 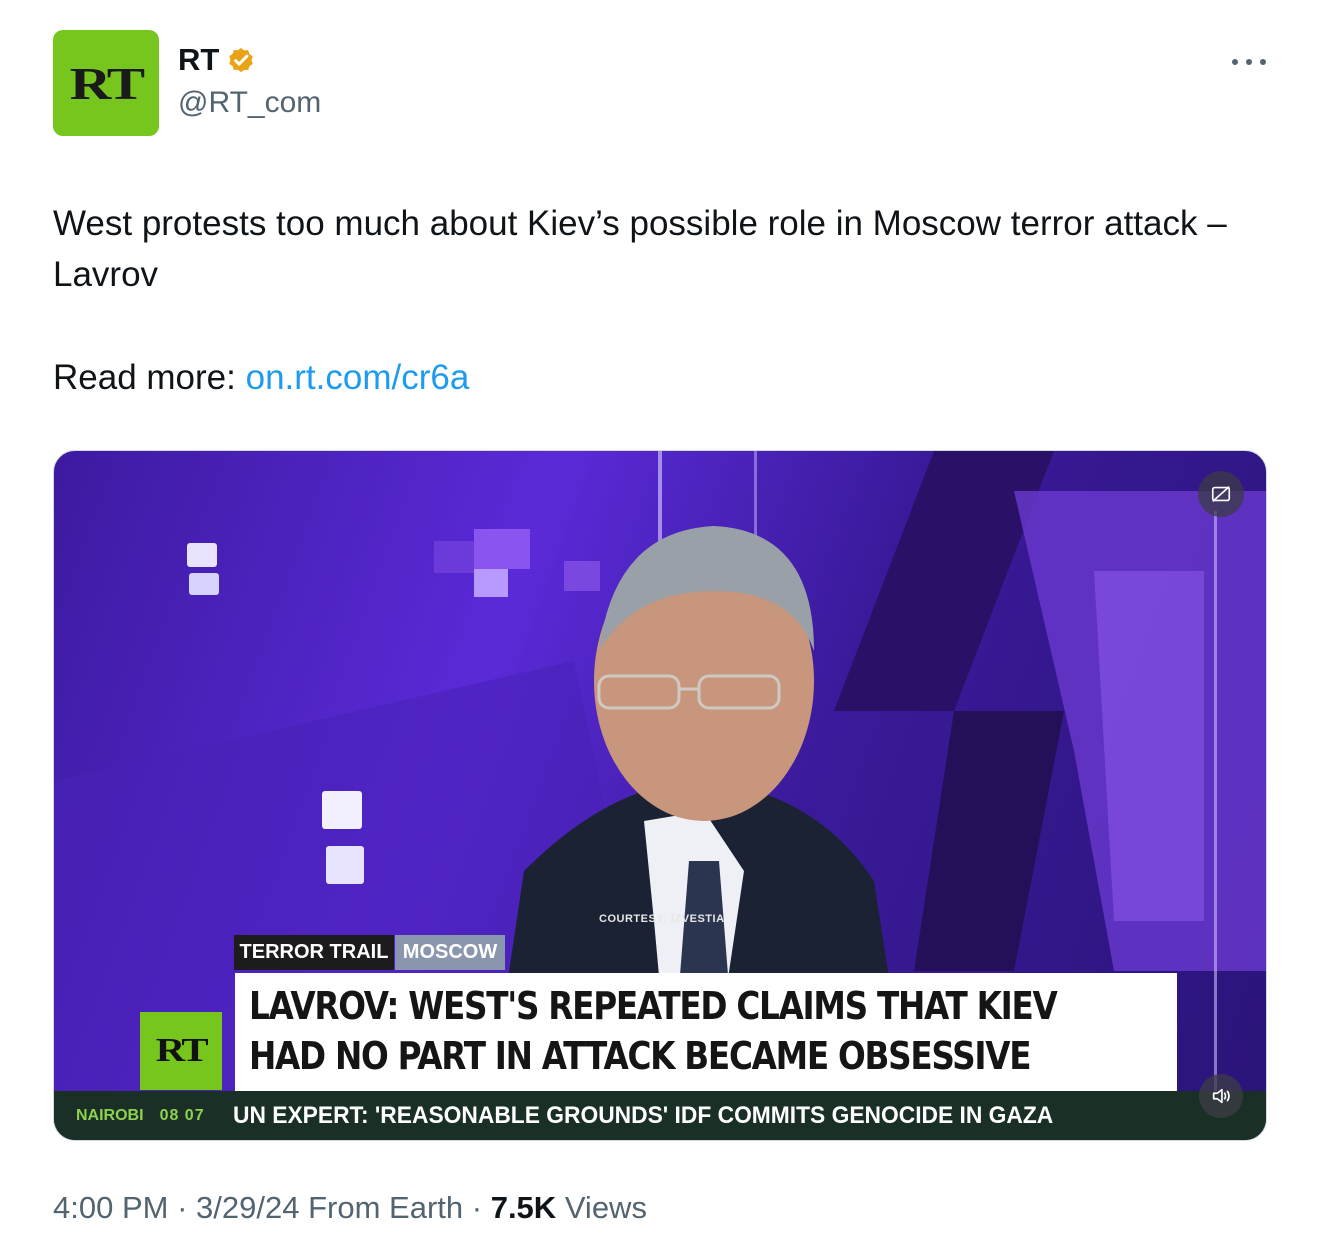 I want to click on tweet-time: 4:00 PM, so click(x=110, y=1207).